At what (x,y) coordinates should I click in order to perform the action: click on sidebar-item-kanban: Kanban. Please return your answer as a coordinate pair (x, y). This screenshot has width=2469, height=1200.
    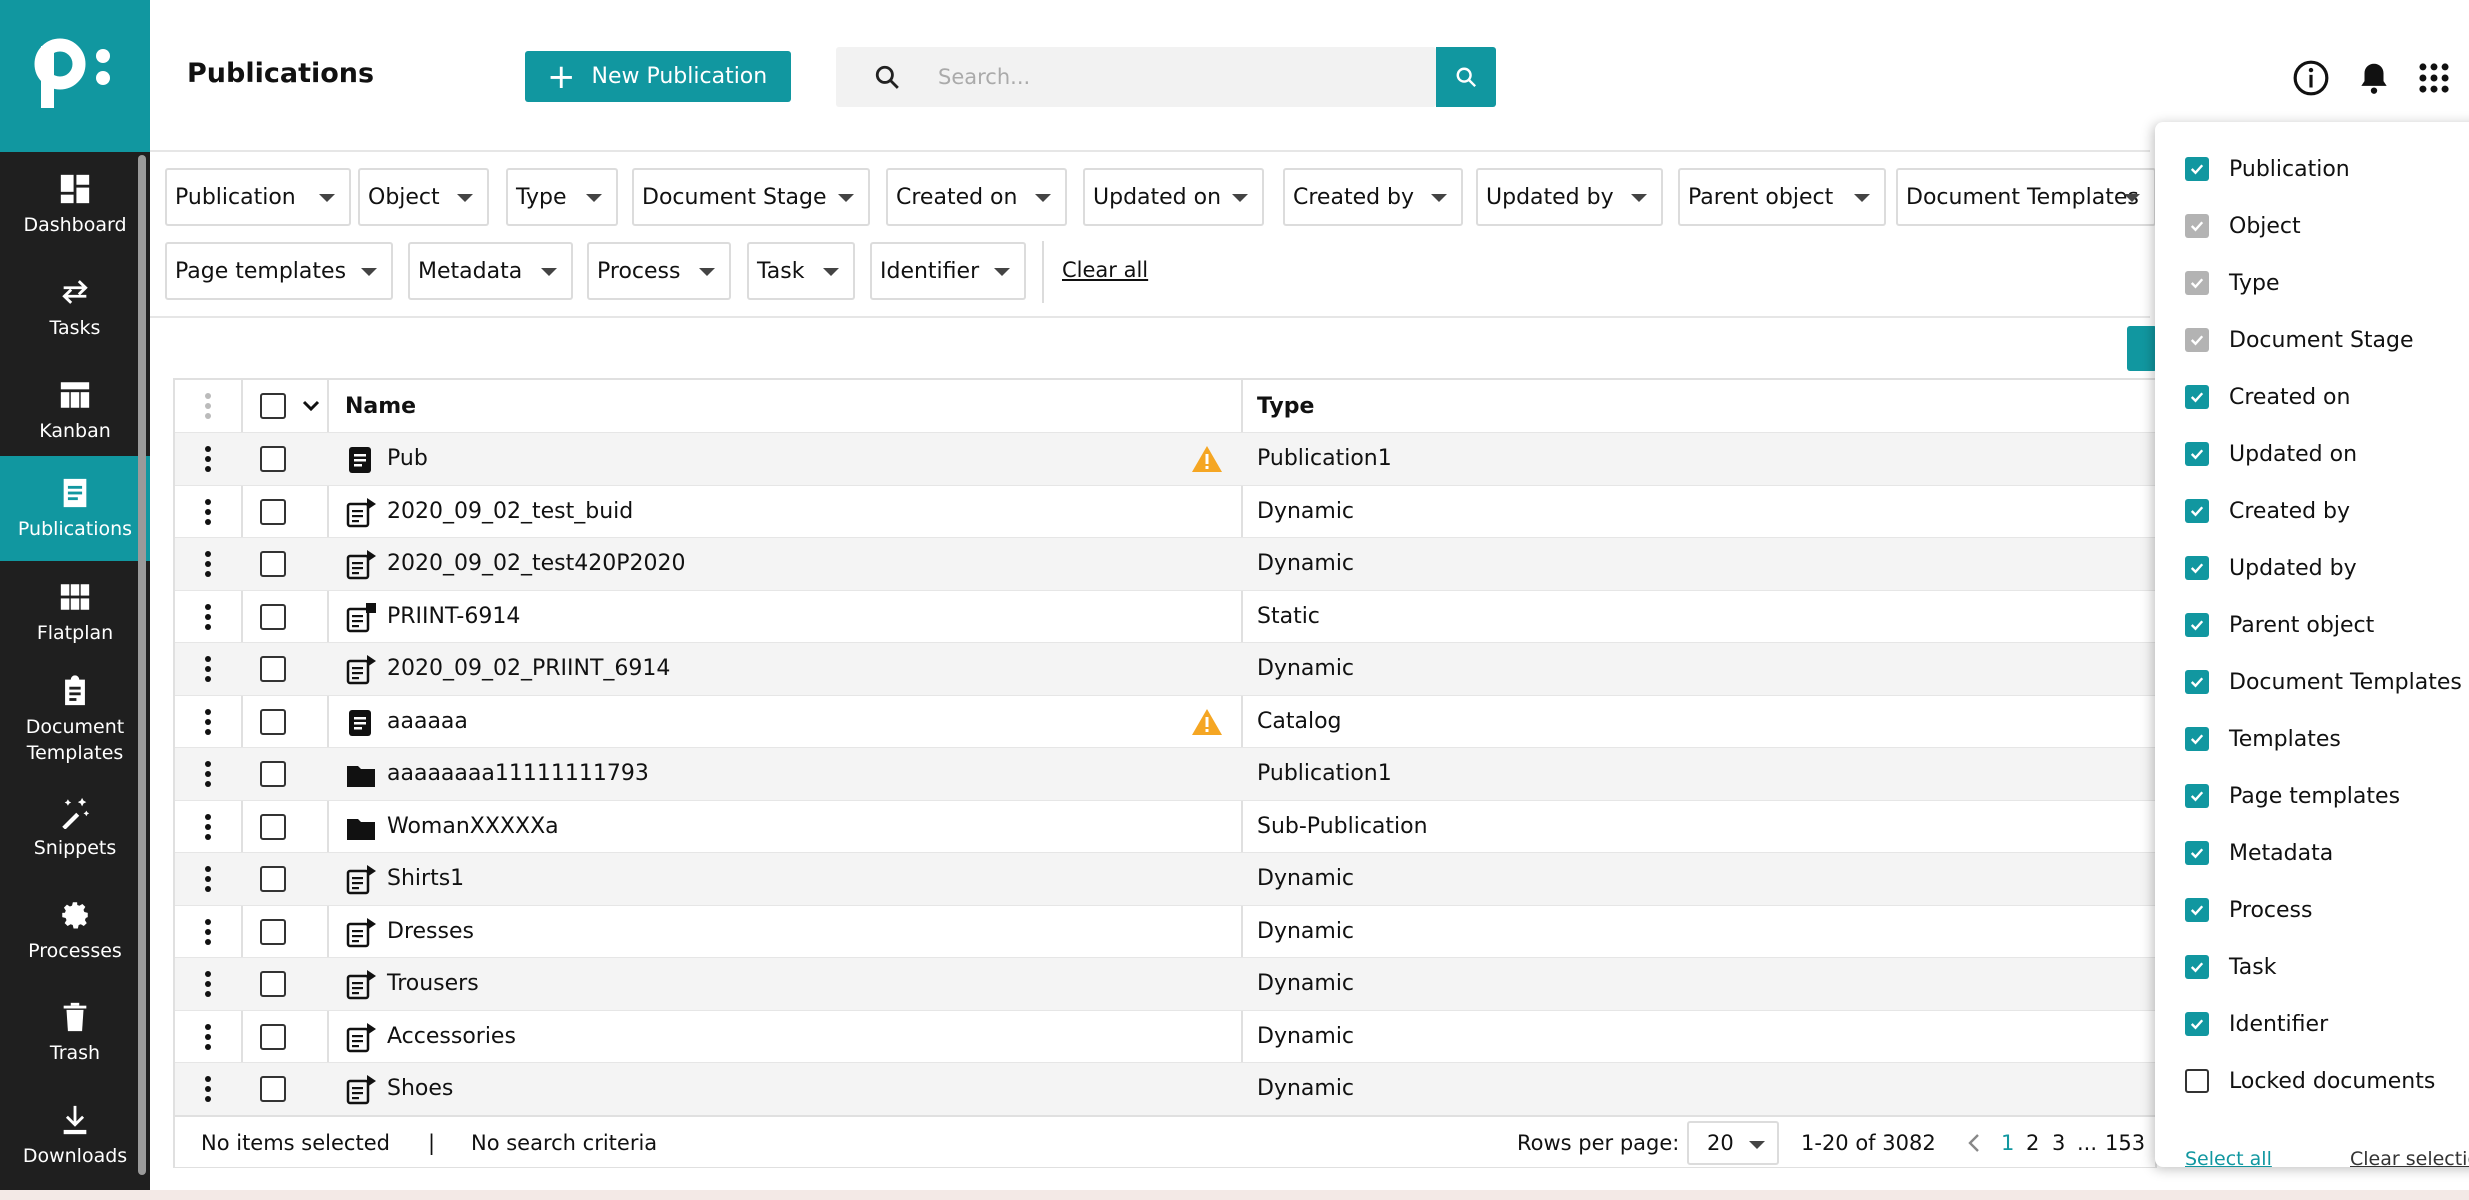
    Looking at the image, I should click on (75, 410).